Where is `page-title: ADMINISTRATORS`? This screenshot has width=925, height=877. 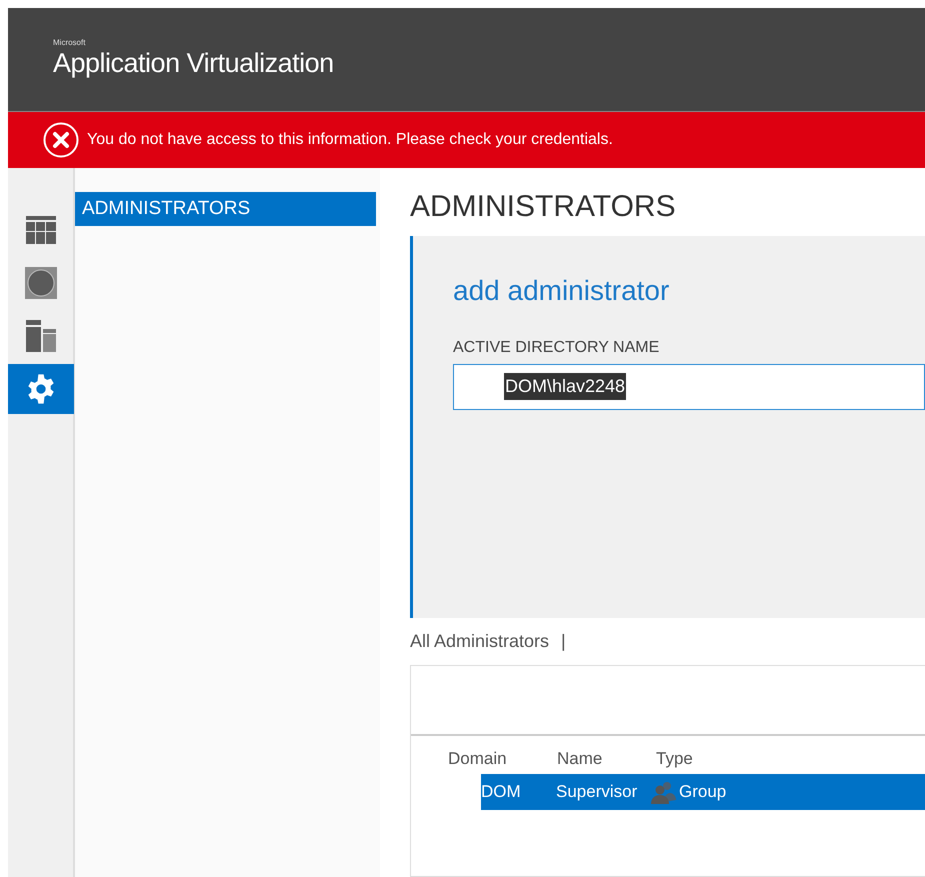
page-title: ADMINISTRATORS is located at coordinates (543, 207).